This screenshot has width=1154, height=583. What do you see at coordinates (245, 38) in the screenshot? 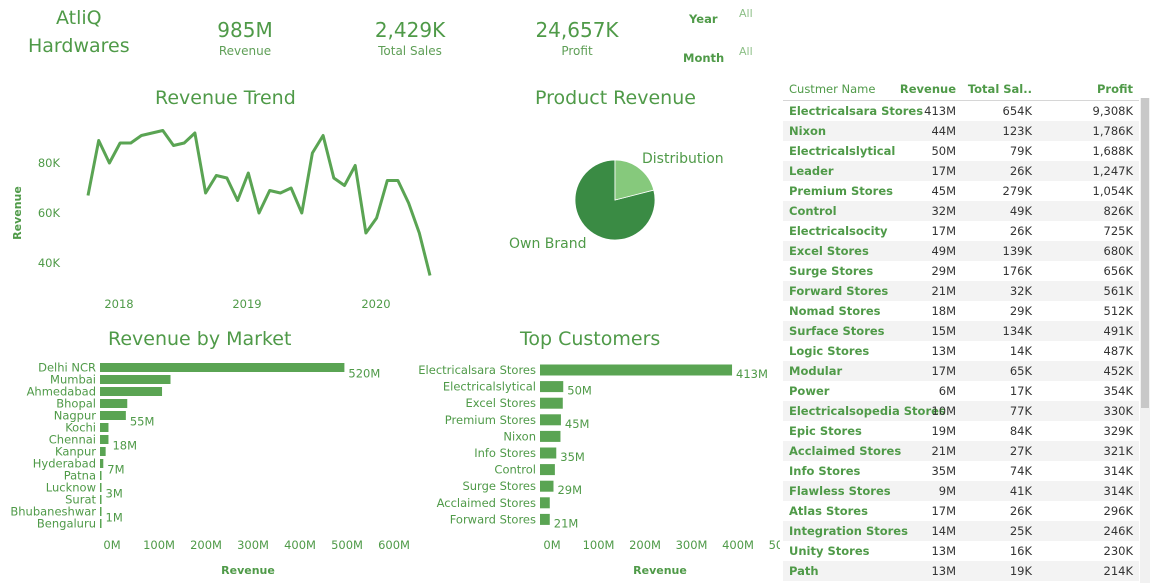
I see `kpi-revenue: 985M Revenue` at bounding box center [245, 38].